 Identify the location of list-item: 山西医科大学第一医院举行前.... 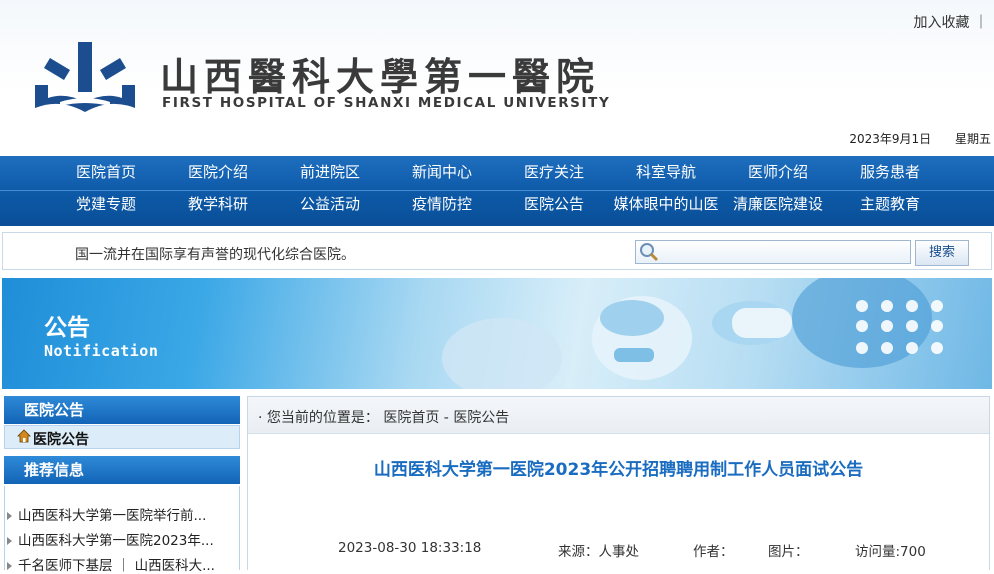
(122, 514).